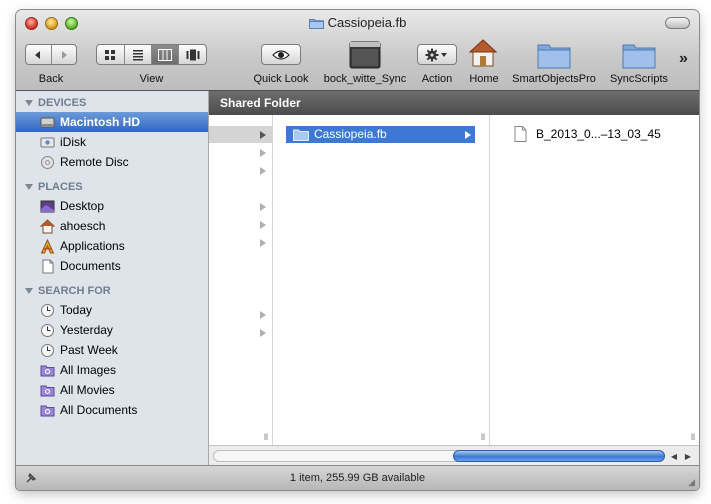 The height and width of the screenshot is (504, 711). I want to click on sidebar-item-macintosh-hd: Macintosh HD, so click(112, 122).